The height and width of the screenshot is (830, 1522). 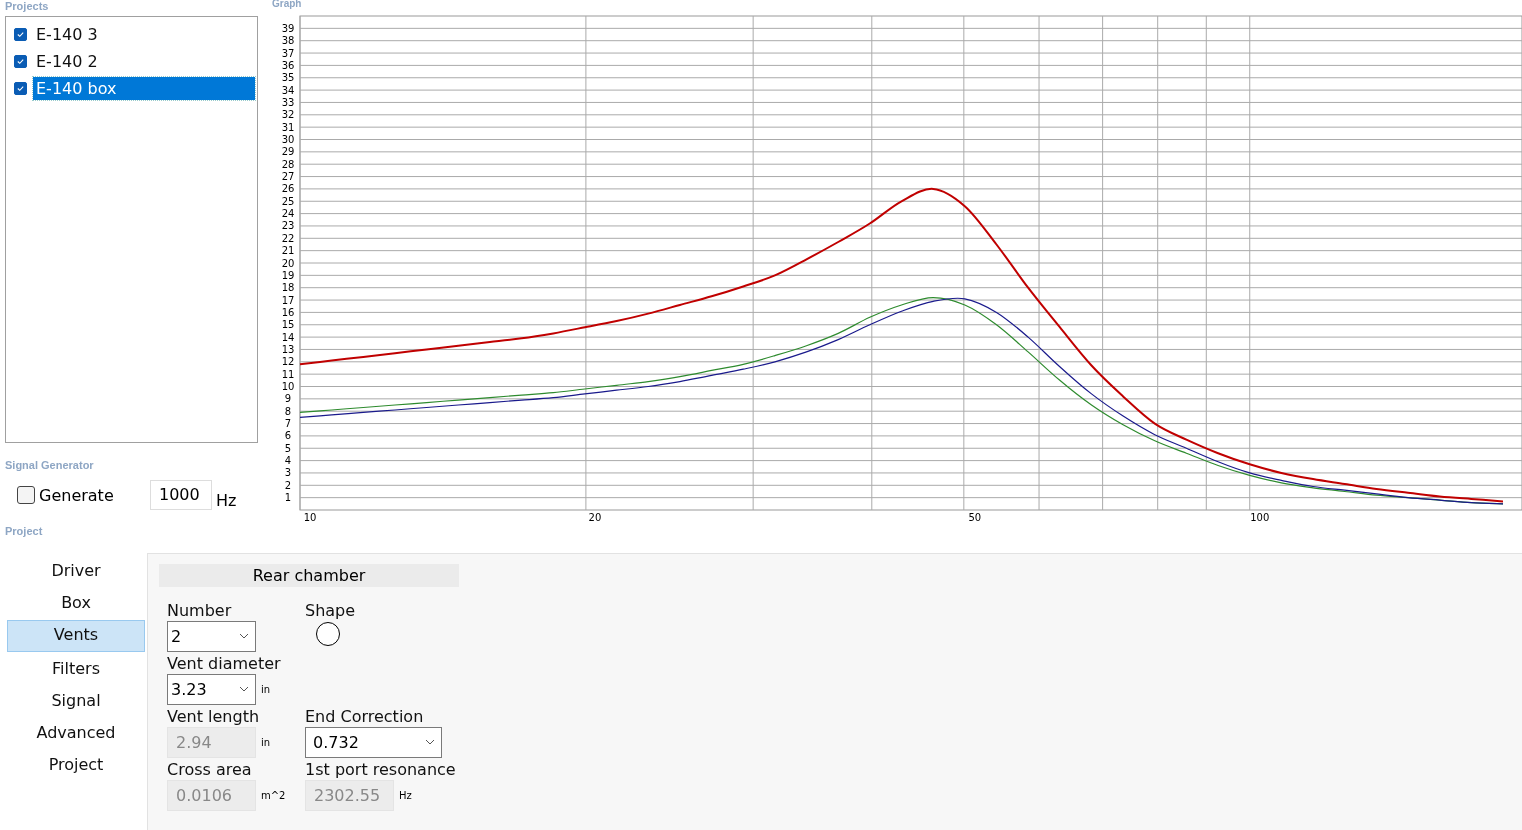 I want to click on axis-label: 15, so click(x=288, y=325).